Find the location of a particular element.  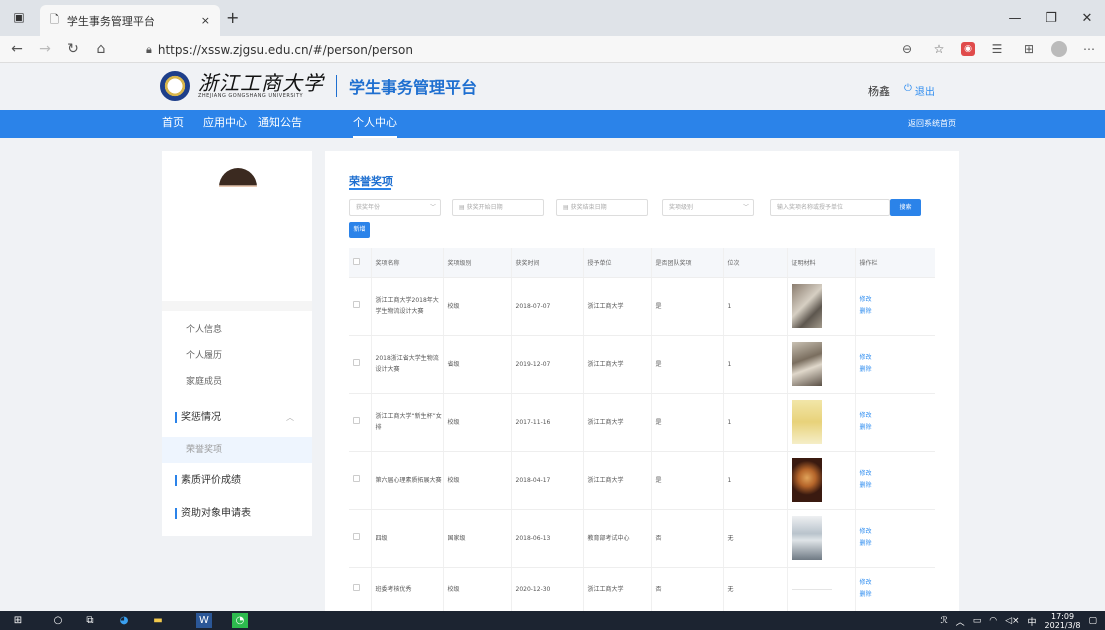

wechat-icon: ◔ is located at coordinates (240, 620).